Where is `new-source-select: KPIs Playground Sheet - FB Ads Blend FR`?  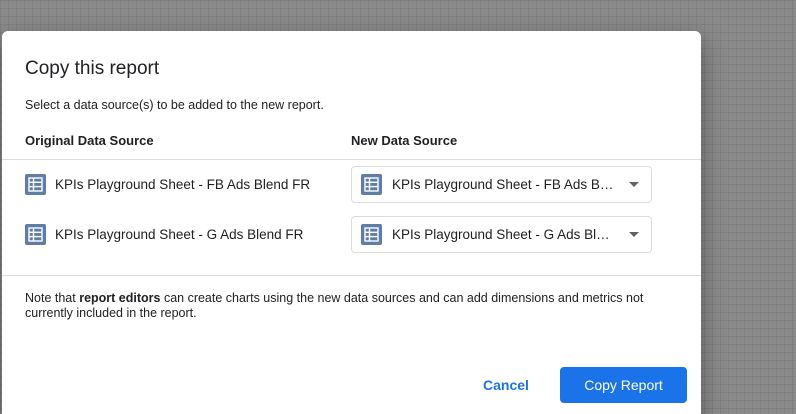
new-source-select: KPIs Playground Sheet - FB Ads Blend FR is located at coordinates (501, 184).